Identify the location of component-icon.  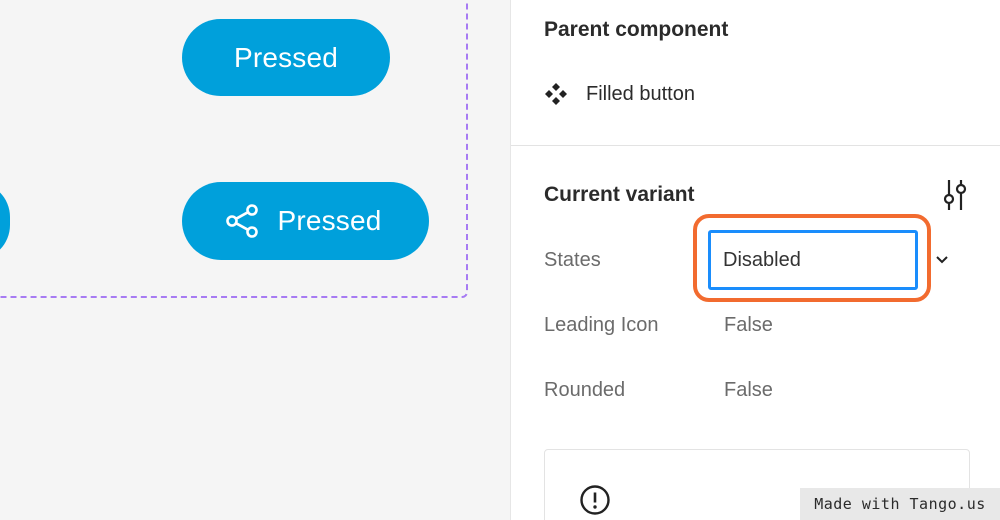
(556, 94).